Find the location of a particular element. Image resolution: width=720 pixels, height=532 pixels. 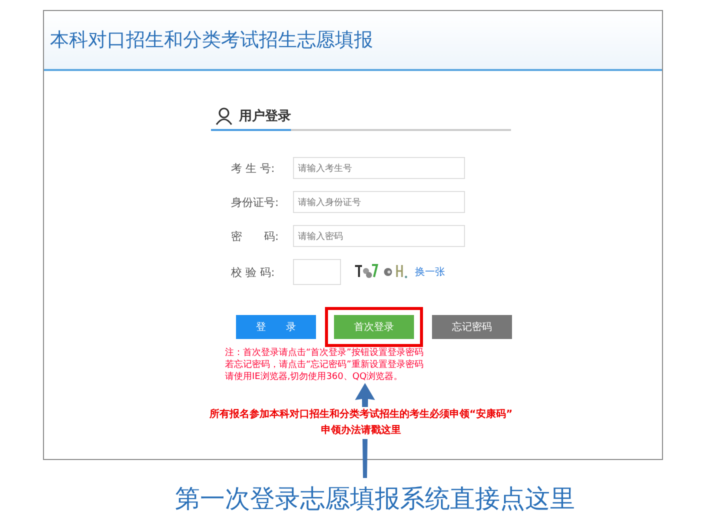

input-field: 请输入考生号 is located at coordinates (379, 168).